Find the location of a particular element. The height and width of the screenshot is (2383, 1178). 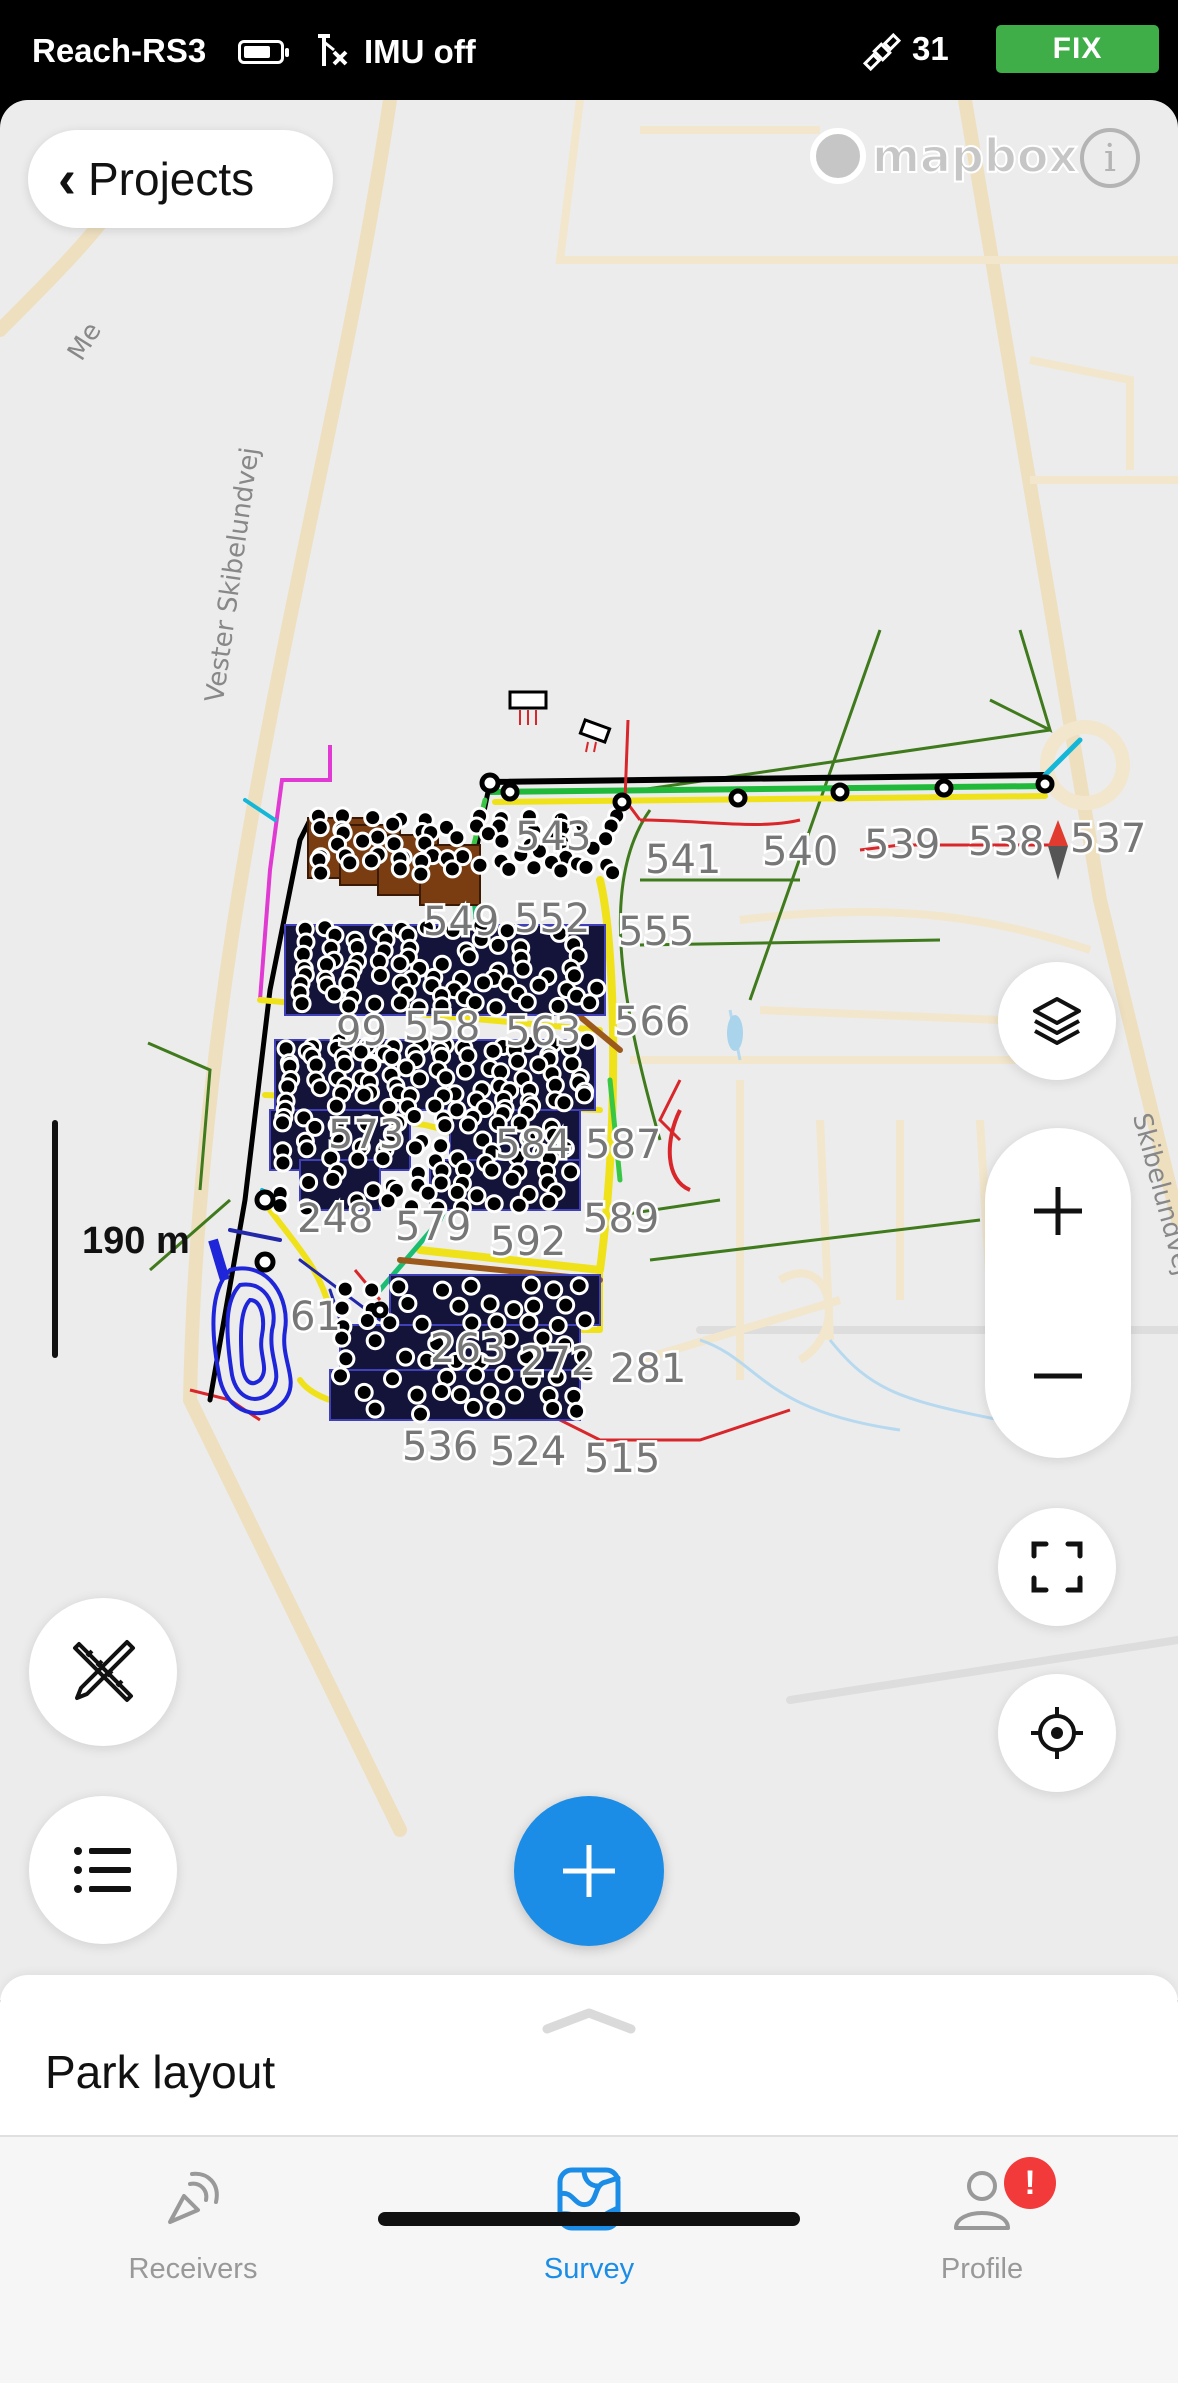

point-label: 540 is located at coordinates (800, 852).